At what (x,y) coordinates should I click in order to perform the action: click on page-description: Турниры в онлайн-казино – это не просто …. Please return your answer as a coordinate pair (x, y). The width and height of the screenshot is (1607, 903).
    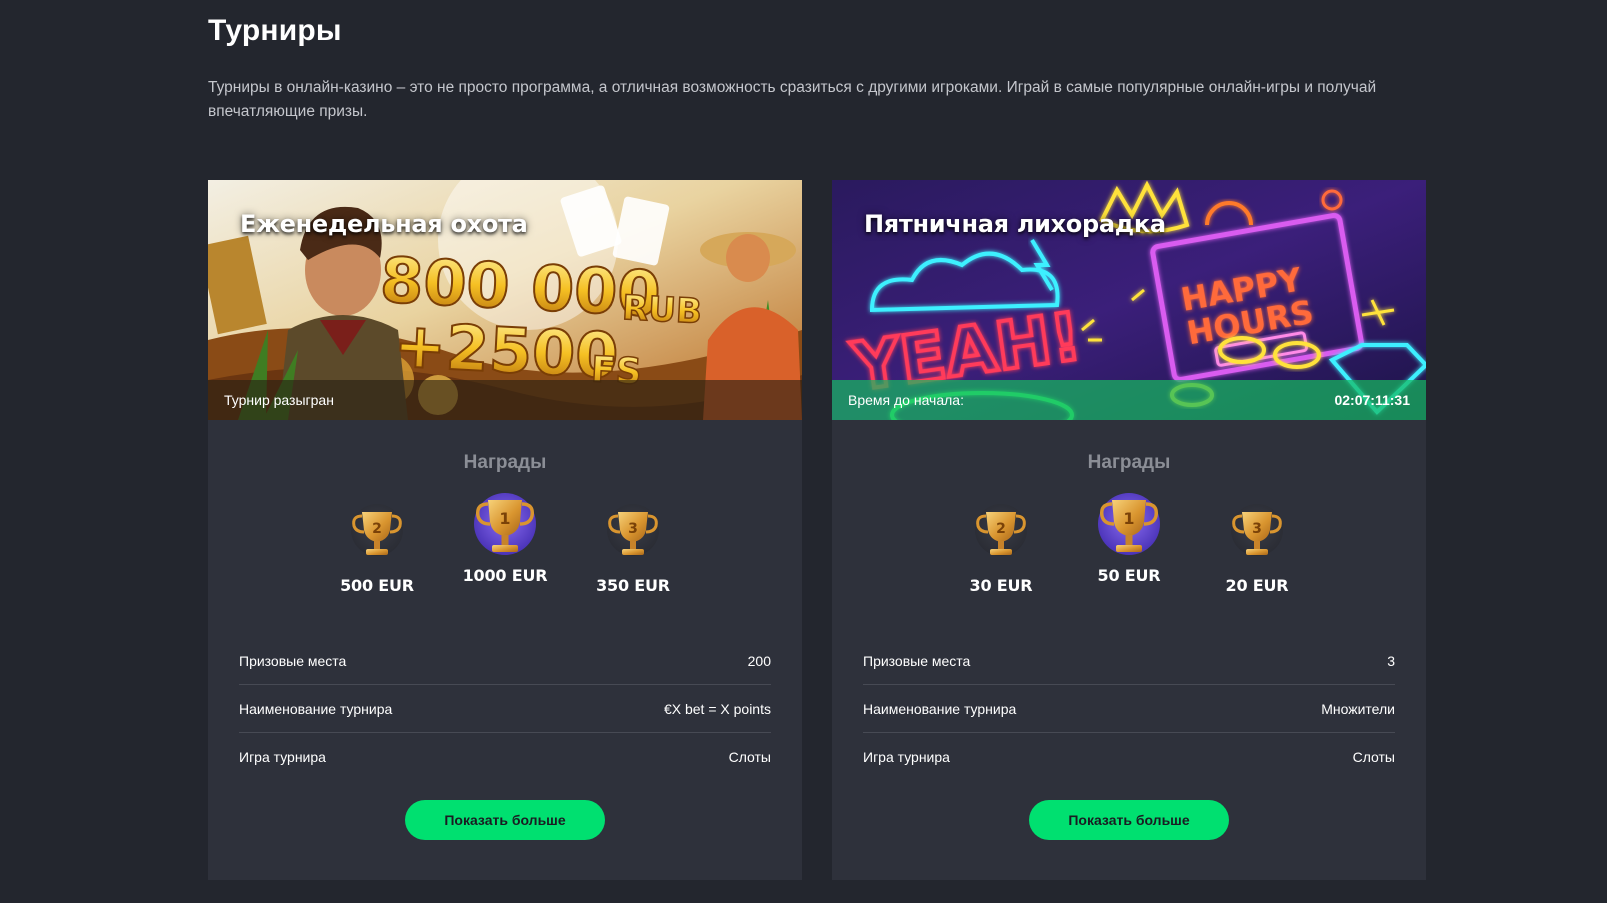
    Looking at the image, I should click on (792, 99).